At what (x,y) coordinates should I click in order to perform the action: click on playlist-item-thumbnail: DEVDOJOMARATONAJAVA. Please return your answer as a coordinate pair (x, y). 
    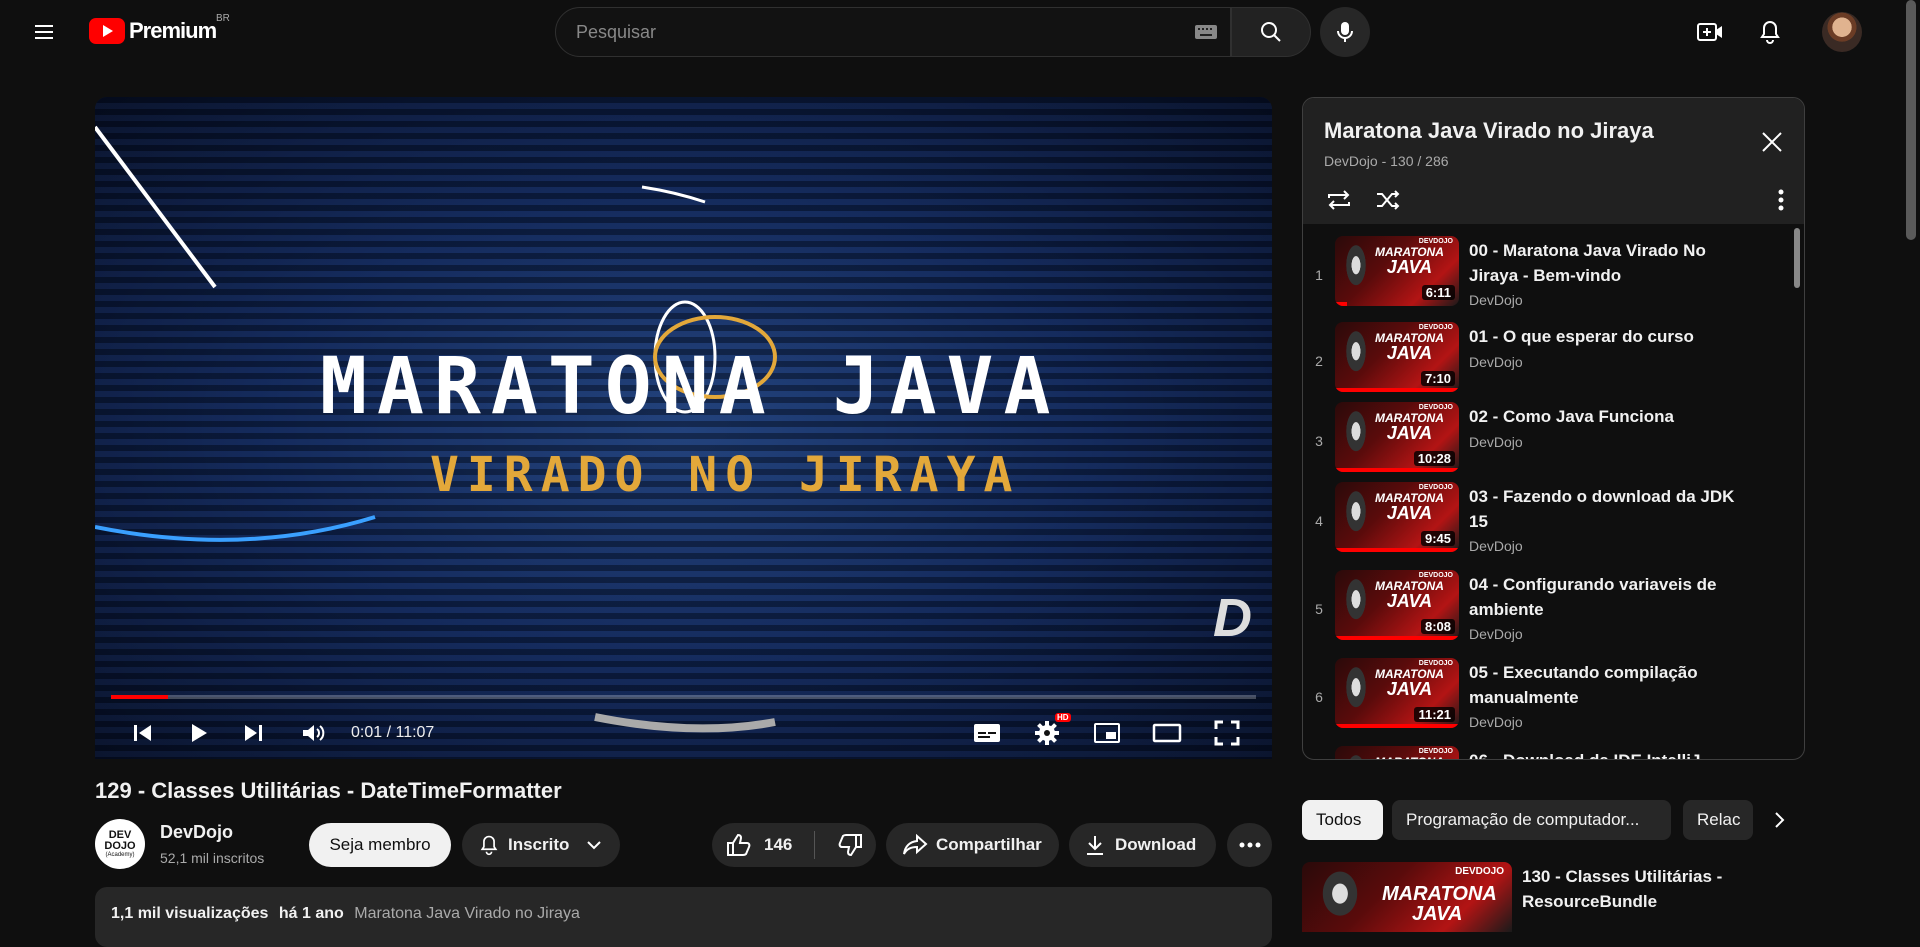
    Looking at the image, I should click on (1397, 752).